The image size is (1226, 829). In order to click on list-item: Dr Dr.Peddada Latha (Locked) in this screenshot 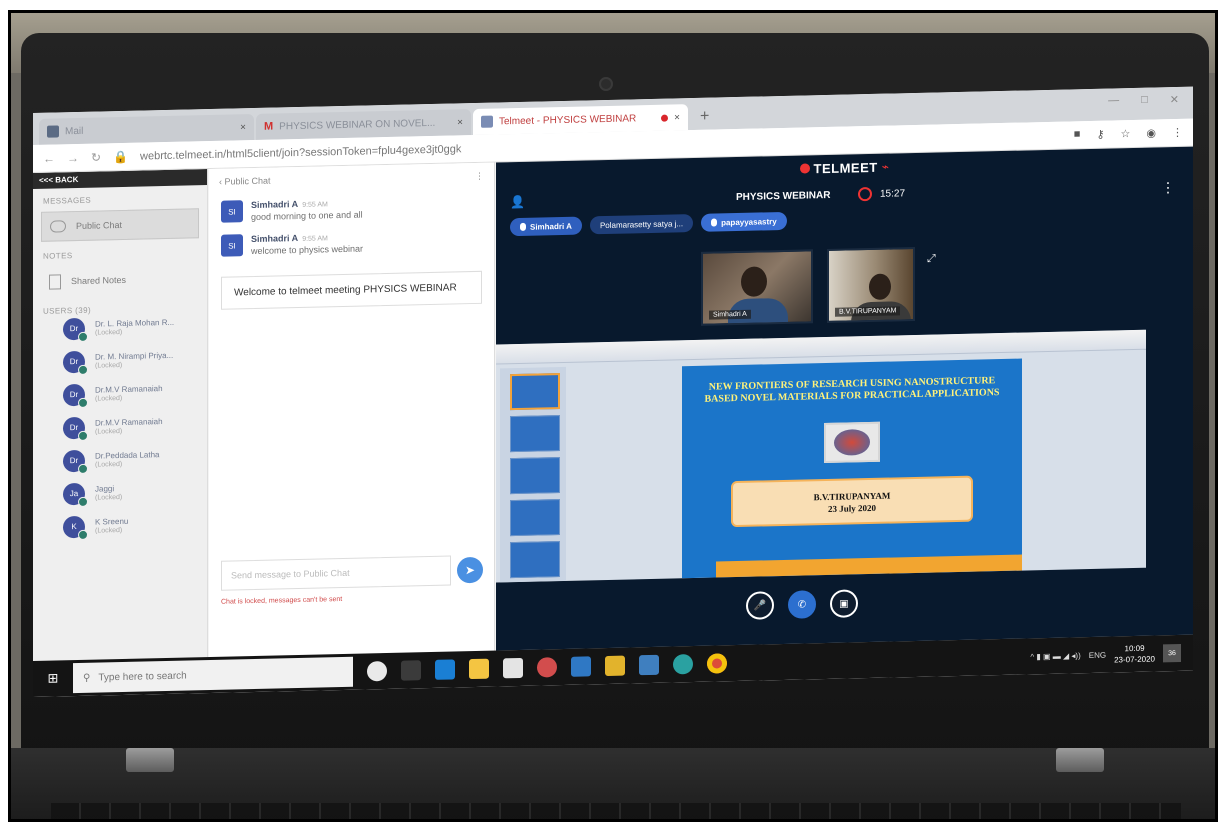, I will do `click(120, 459)`.